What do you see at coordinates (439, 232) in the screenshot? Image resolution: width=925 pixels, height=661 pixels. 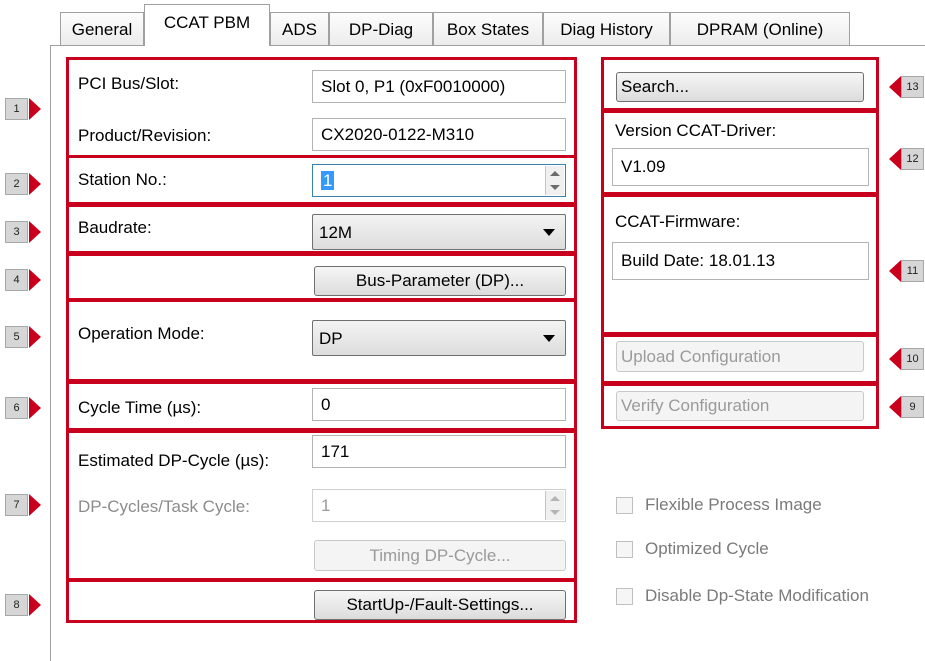 I see `baudrate-select: 12M` at bounding box center [439, 232].